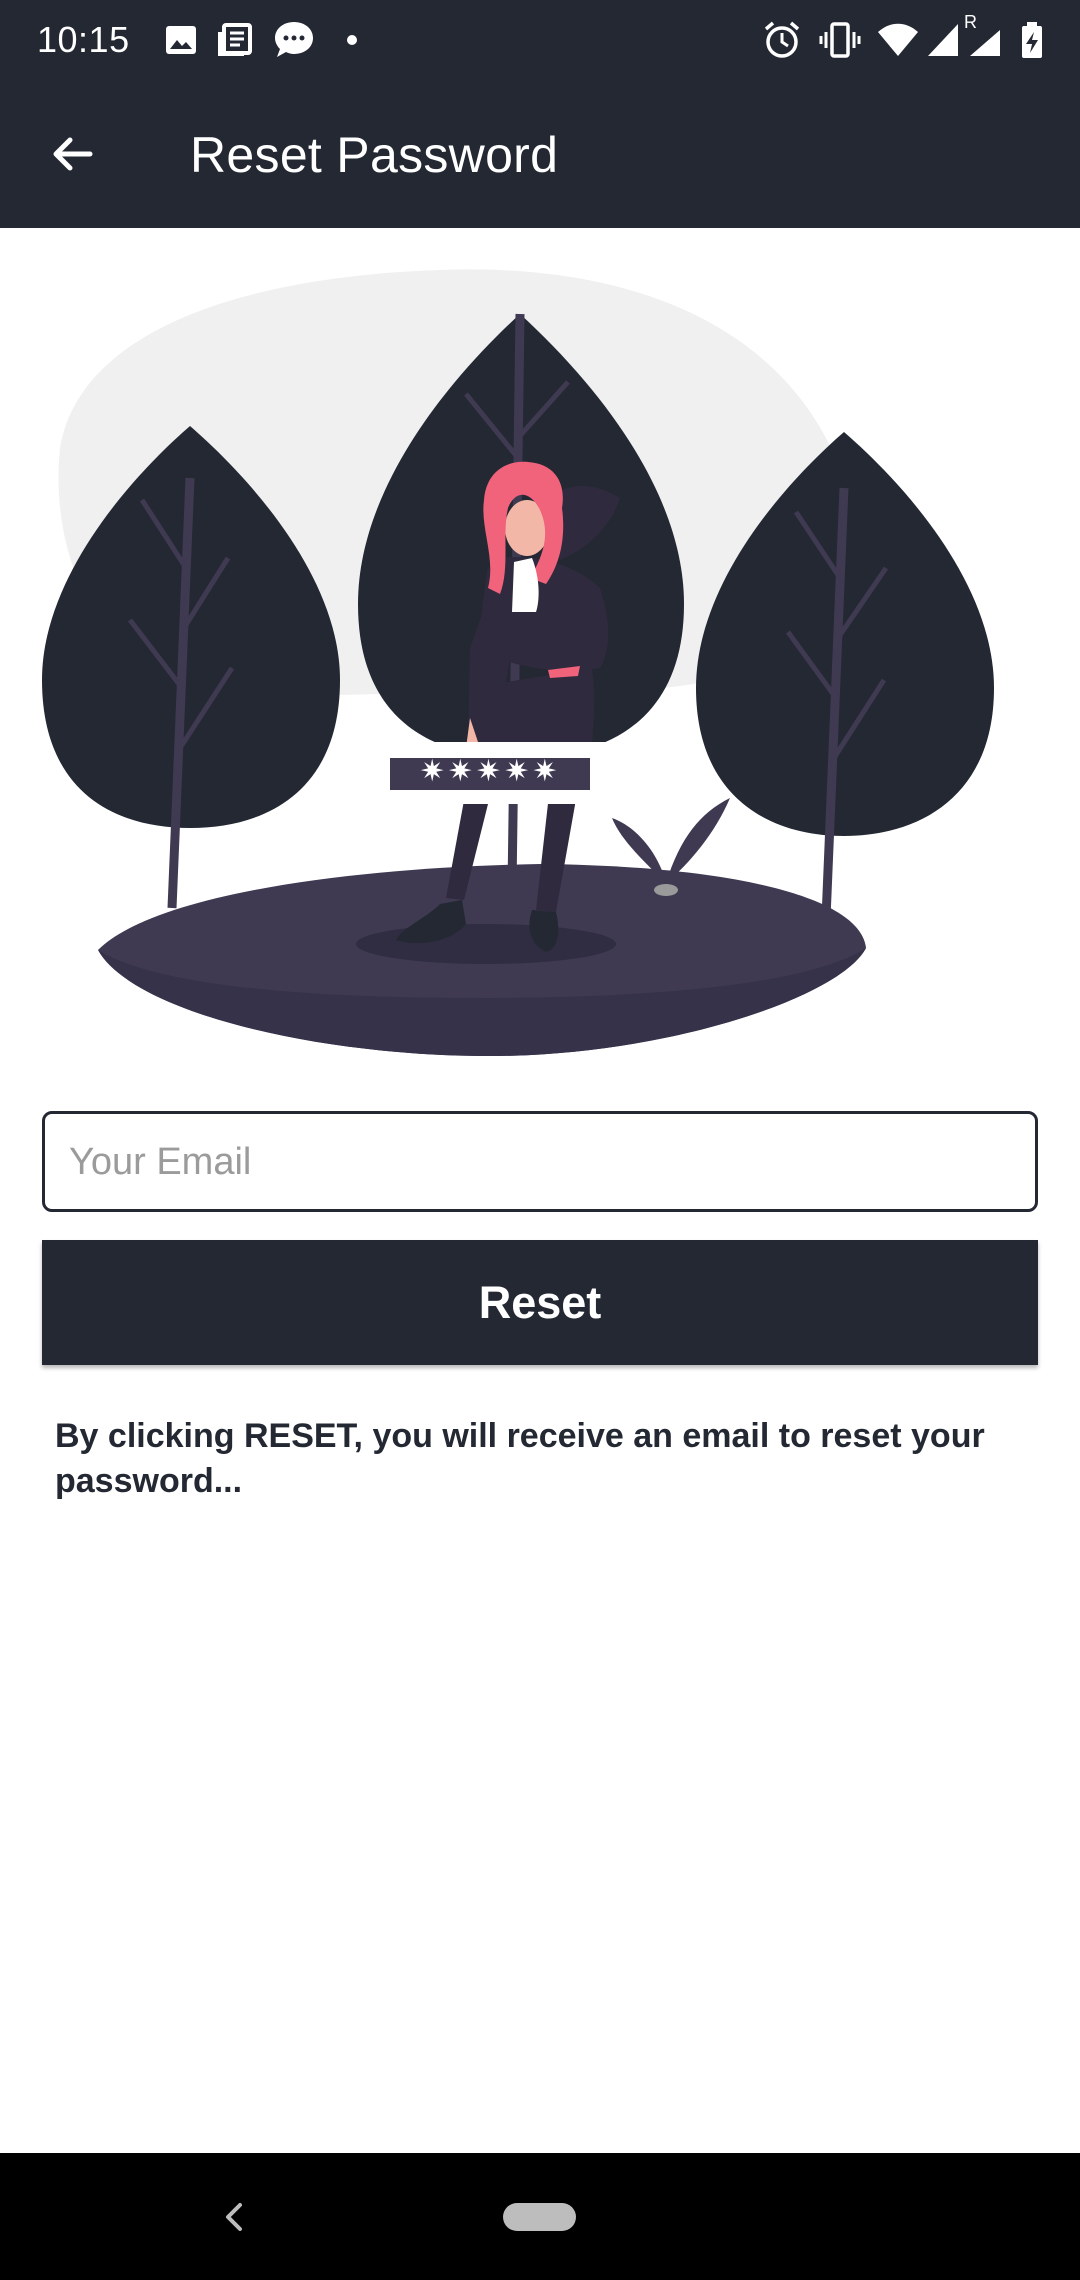  Describe the element at coordinates (236, 40) in the screenshot. I see `news-icon` at that location.